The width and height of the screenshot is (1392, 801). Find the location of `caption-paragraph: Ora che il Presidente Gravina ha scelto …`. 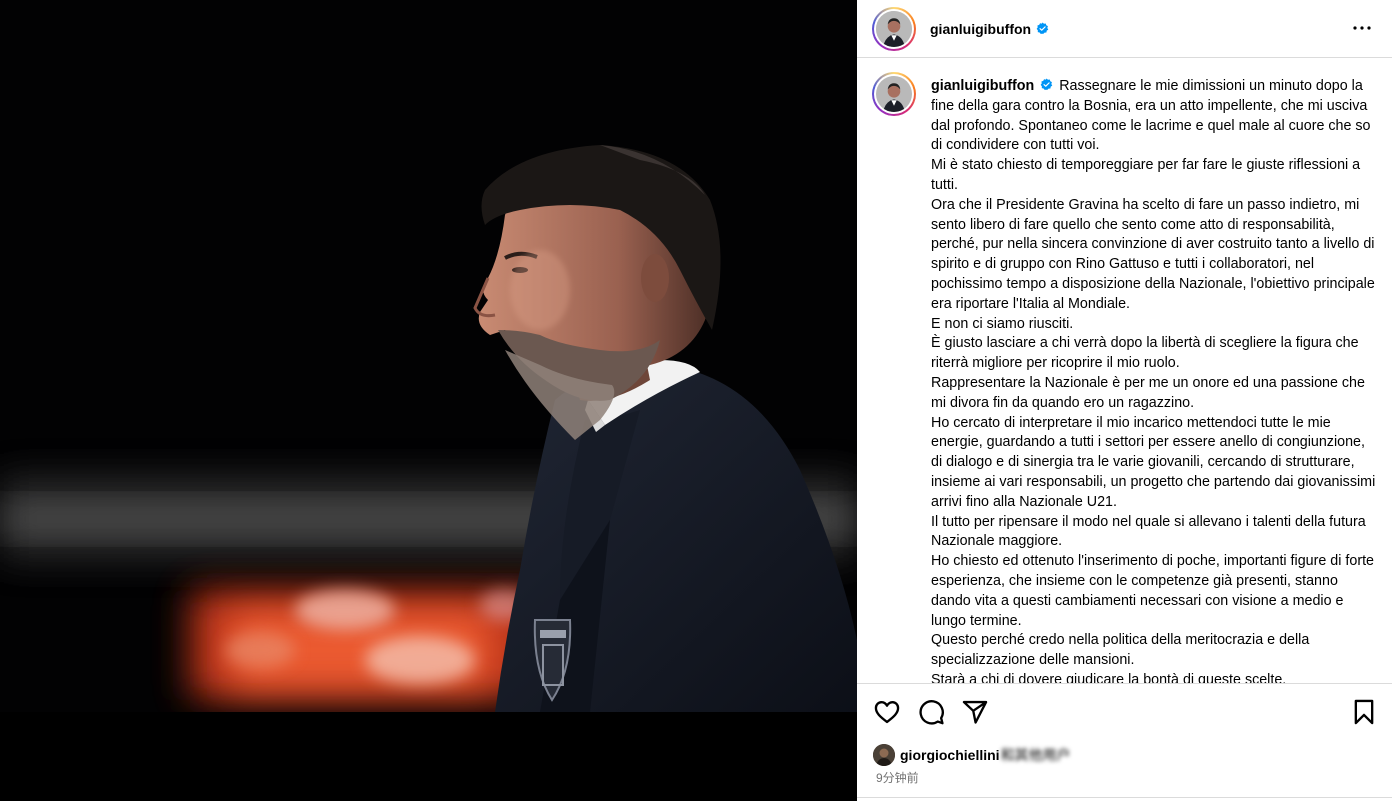

caption-paragraph: Ora che il Presidente Gravina ha scelto … is located at coordinates (1153, 254).